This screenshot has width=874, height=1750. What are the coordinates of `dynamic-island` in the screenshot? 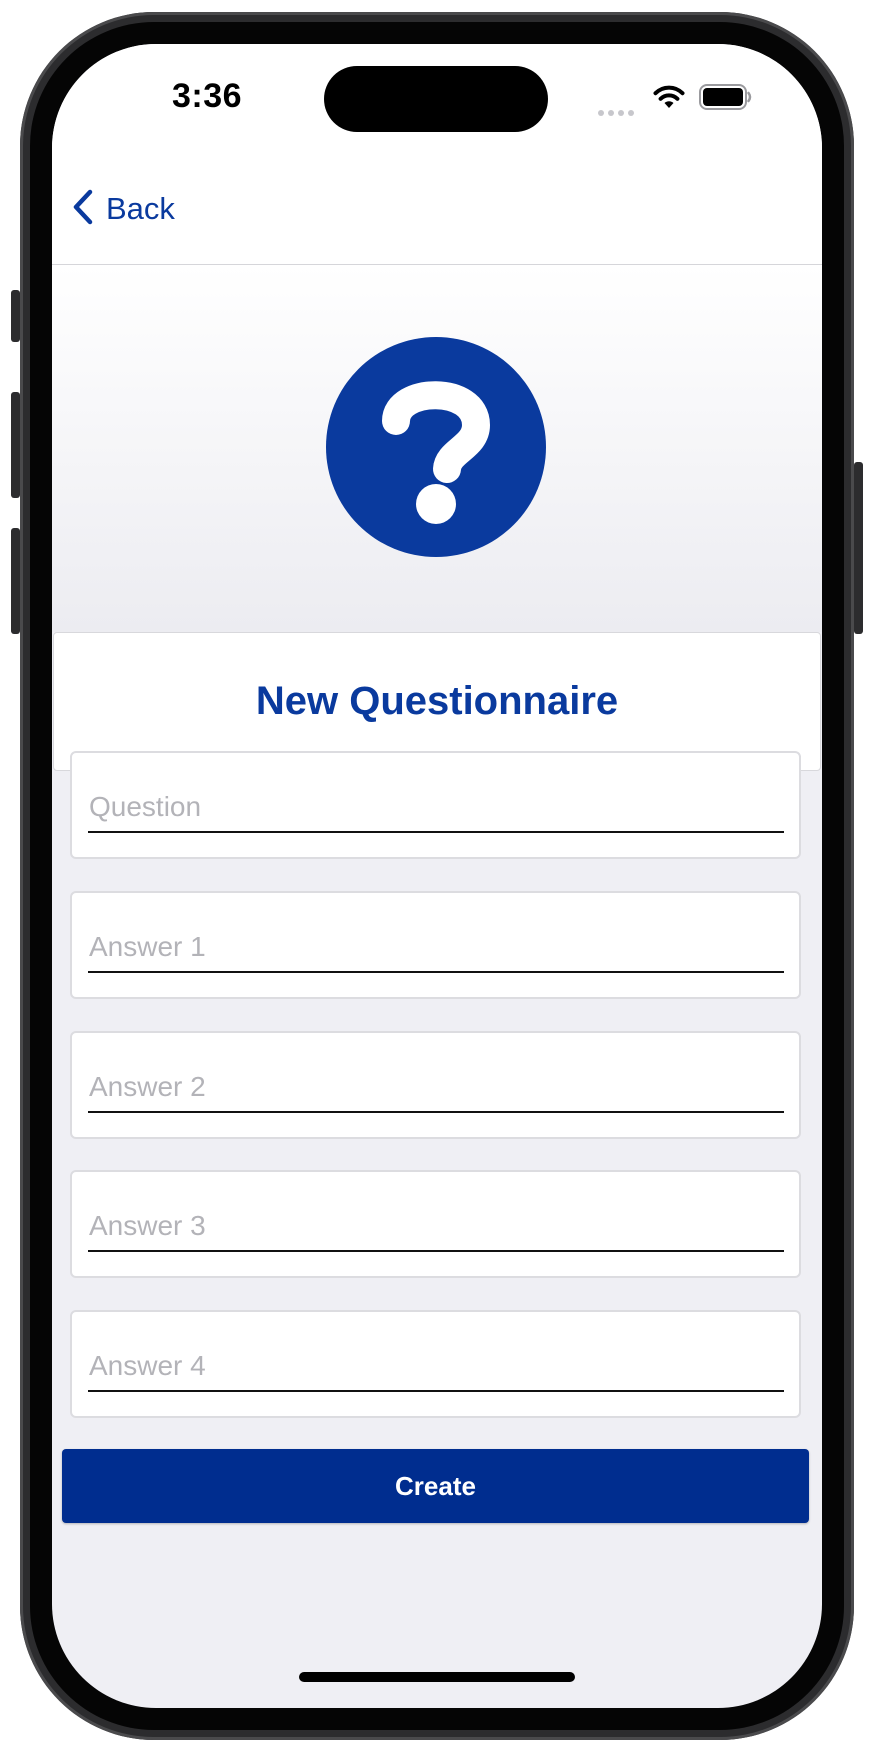 It's located at (436, 99).